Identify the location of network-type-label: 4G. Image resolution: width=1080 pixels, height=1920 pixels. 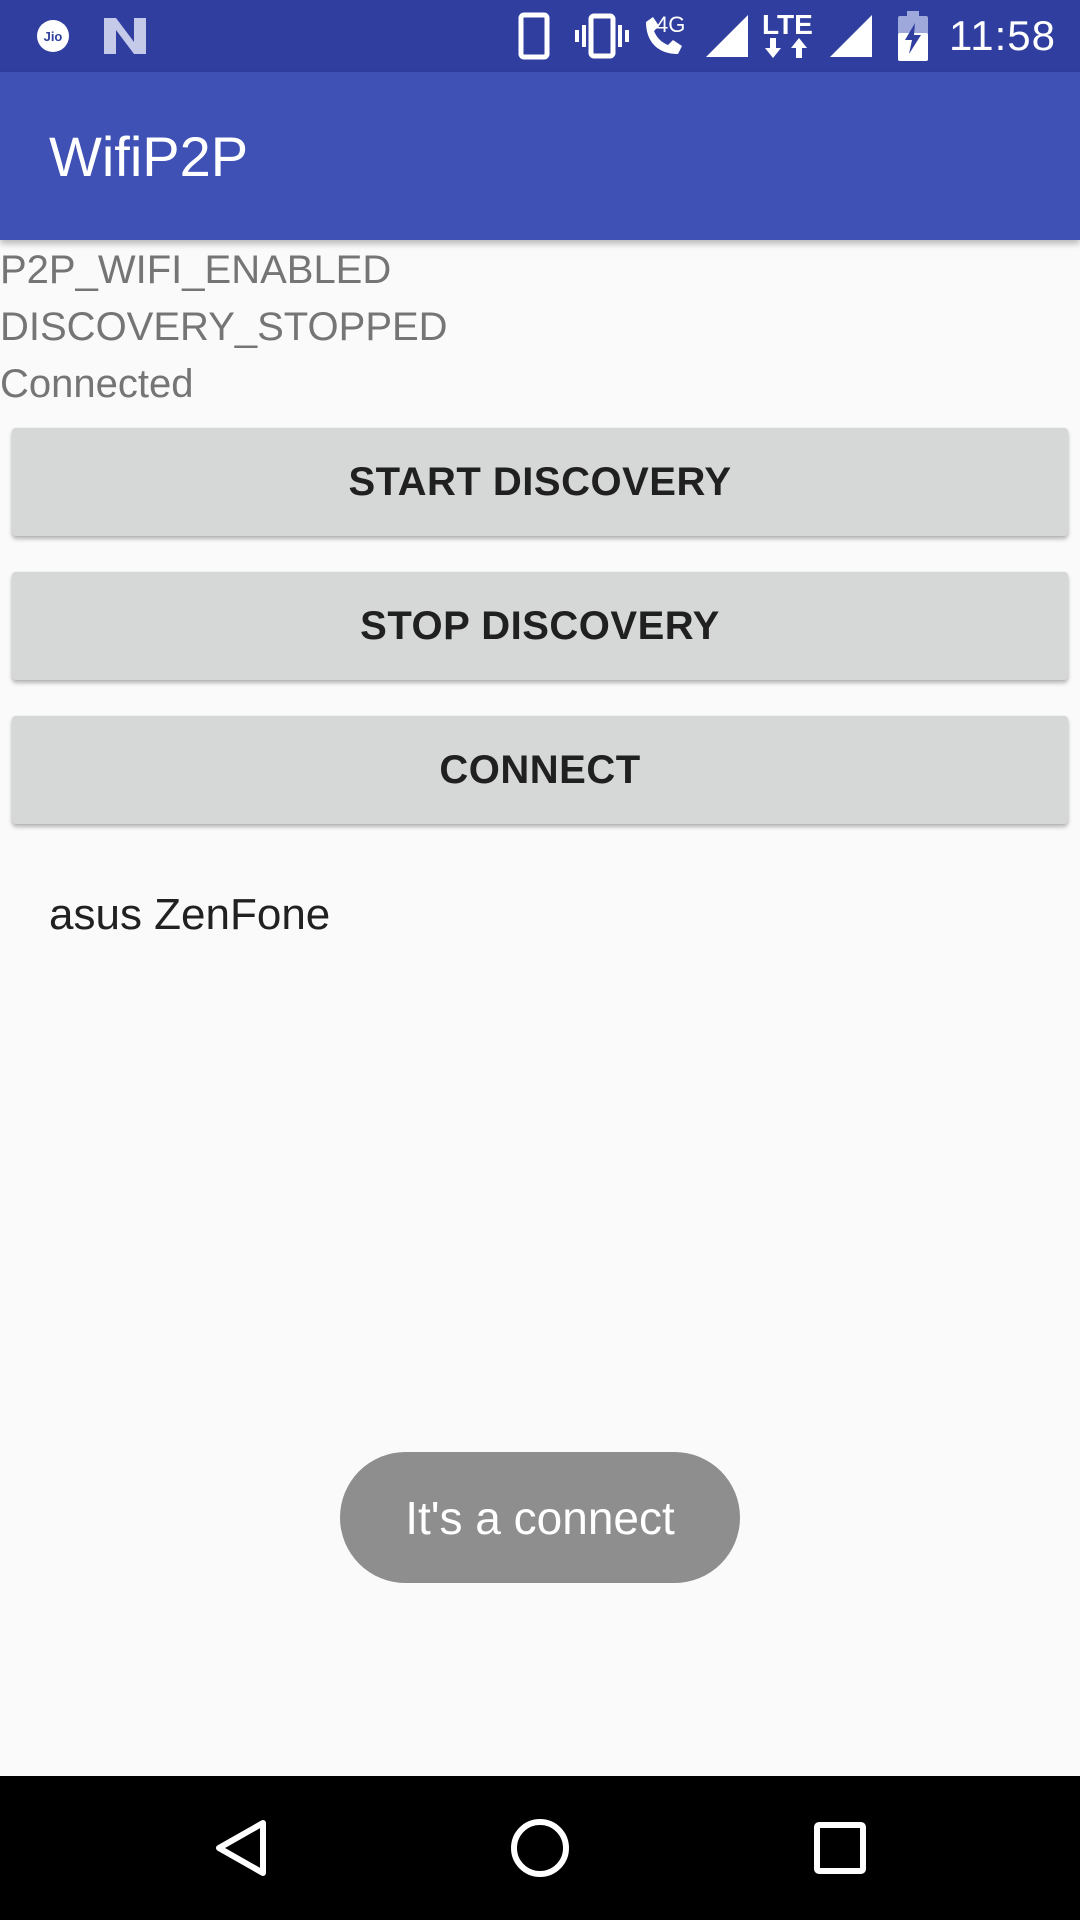
(671, 24).